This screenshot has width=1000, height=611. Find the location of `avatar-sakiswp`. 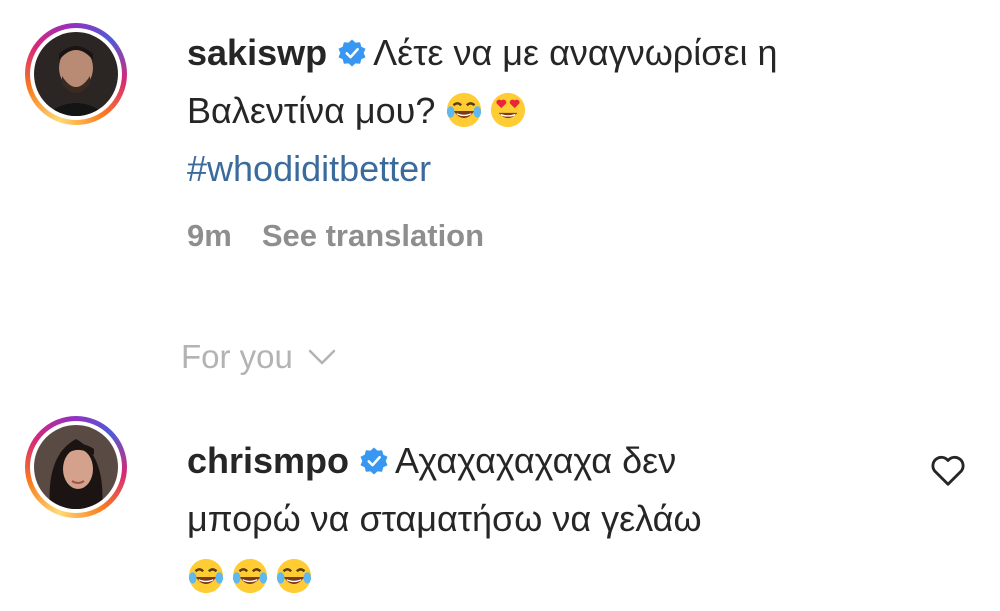

avatar-sakiswp is located at coordinates (76, 74).